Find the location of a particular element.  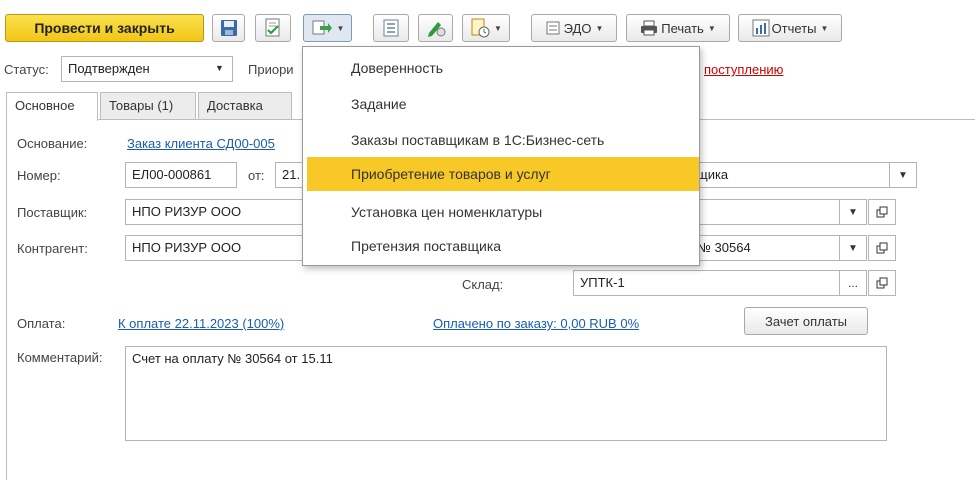

menu-item-supplier-orders-bn: Заказы поставщикам в 1С:Бизнес-сеть is located at coordinates (503, 140).